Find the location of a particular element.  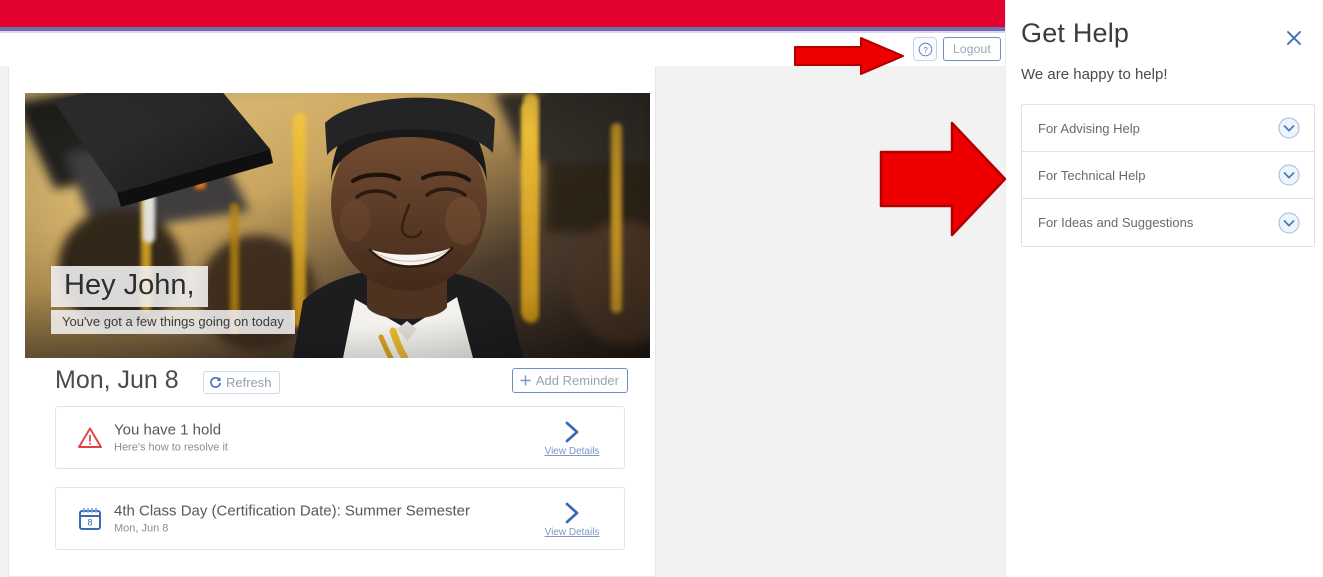

dashboard-date-row: Mon, Jun 8 Refresh Add Reminder is located at coordinates (337, 383).